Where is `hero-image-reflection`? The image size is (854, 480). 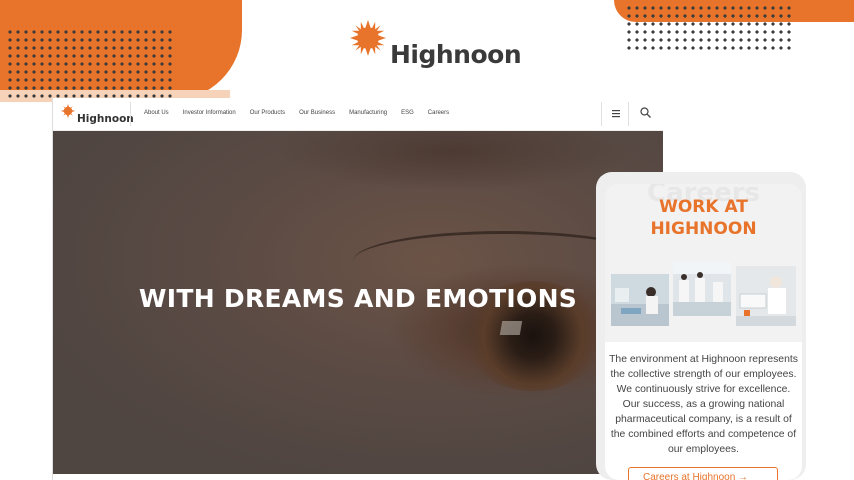 hero-image-reflection is located at coordinates (511, 328).